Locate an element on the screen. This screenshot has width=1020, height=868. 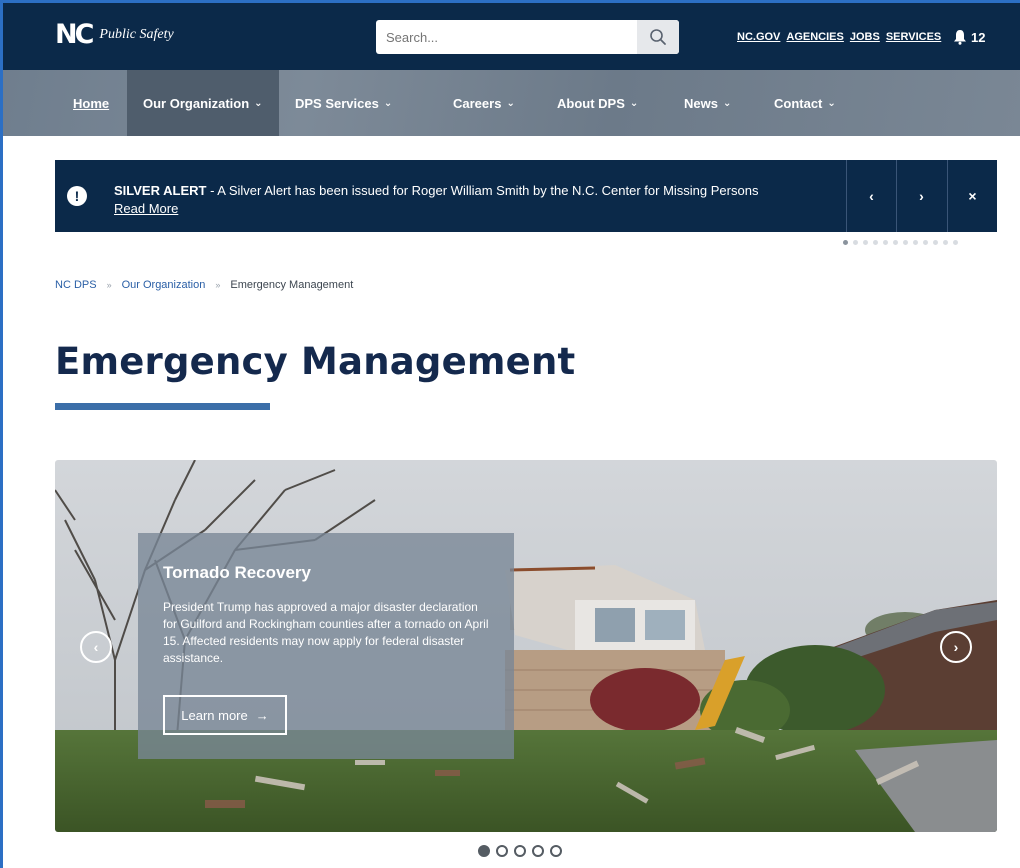
alert-icon-zone: ! is located at coordinates (77, 196).